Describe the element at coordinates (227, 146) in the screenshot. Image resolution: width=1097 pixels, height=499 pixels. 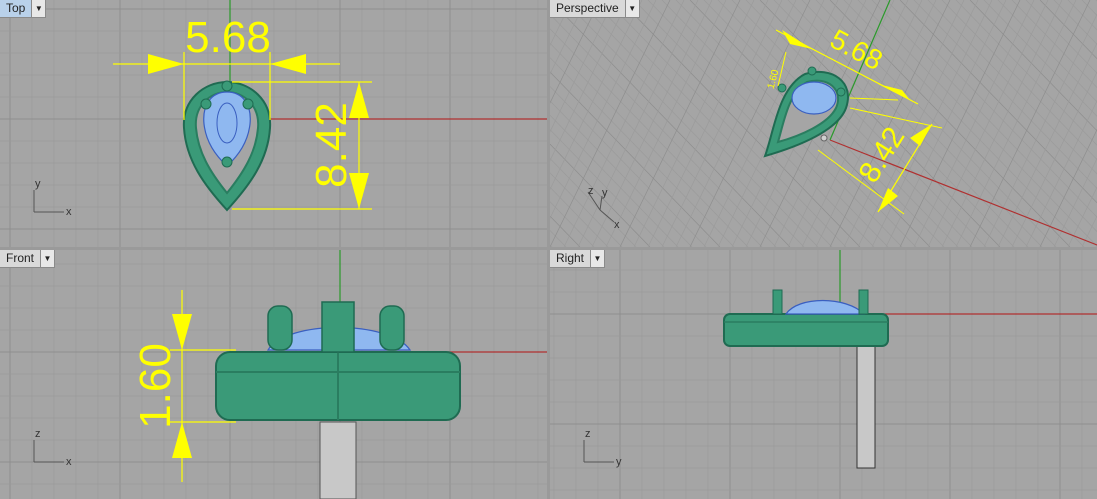
I see `pear-setting` at that location.